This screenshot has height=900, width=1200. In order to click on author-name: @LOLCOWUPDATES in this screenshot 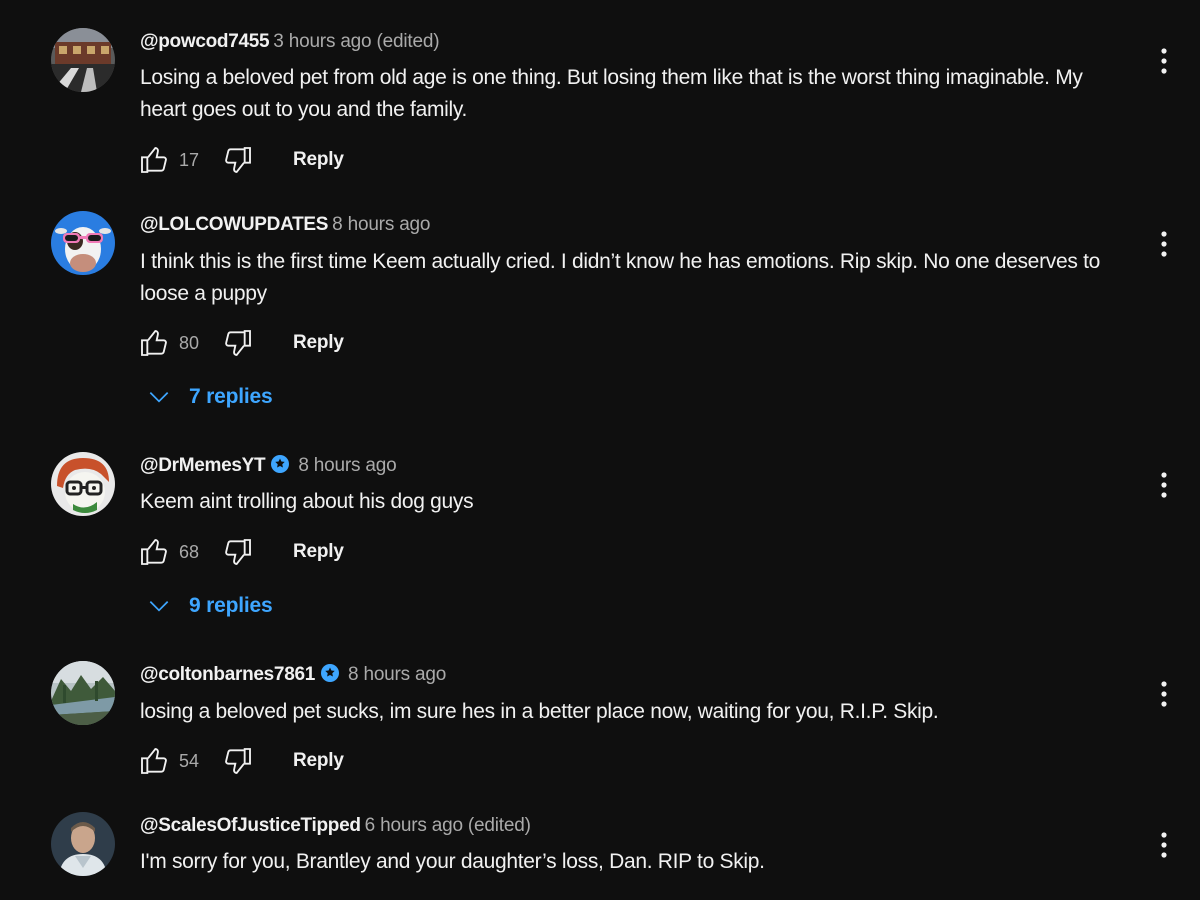, I will do `click(234, 224)`.